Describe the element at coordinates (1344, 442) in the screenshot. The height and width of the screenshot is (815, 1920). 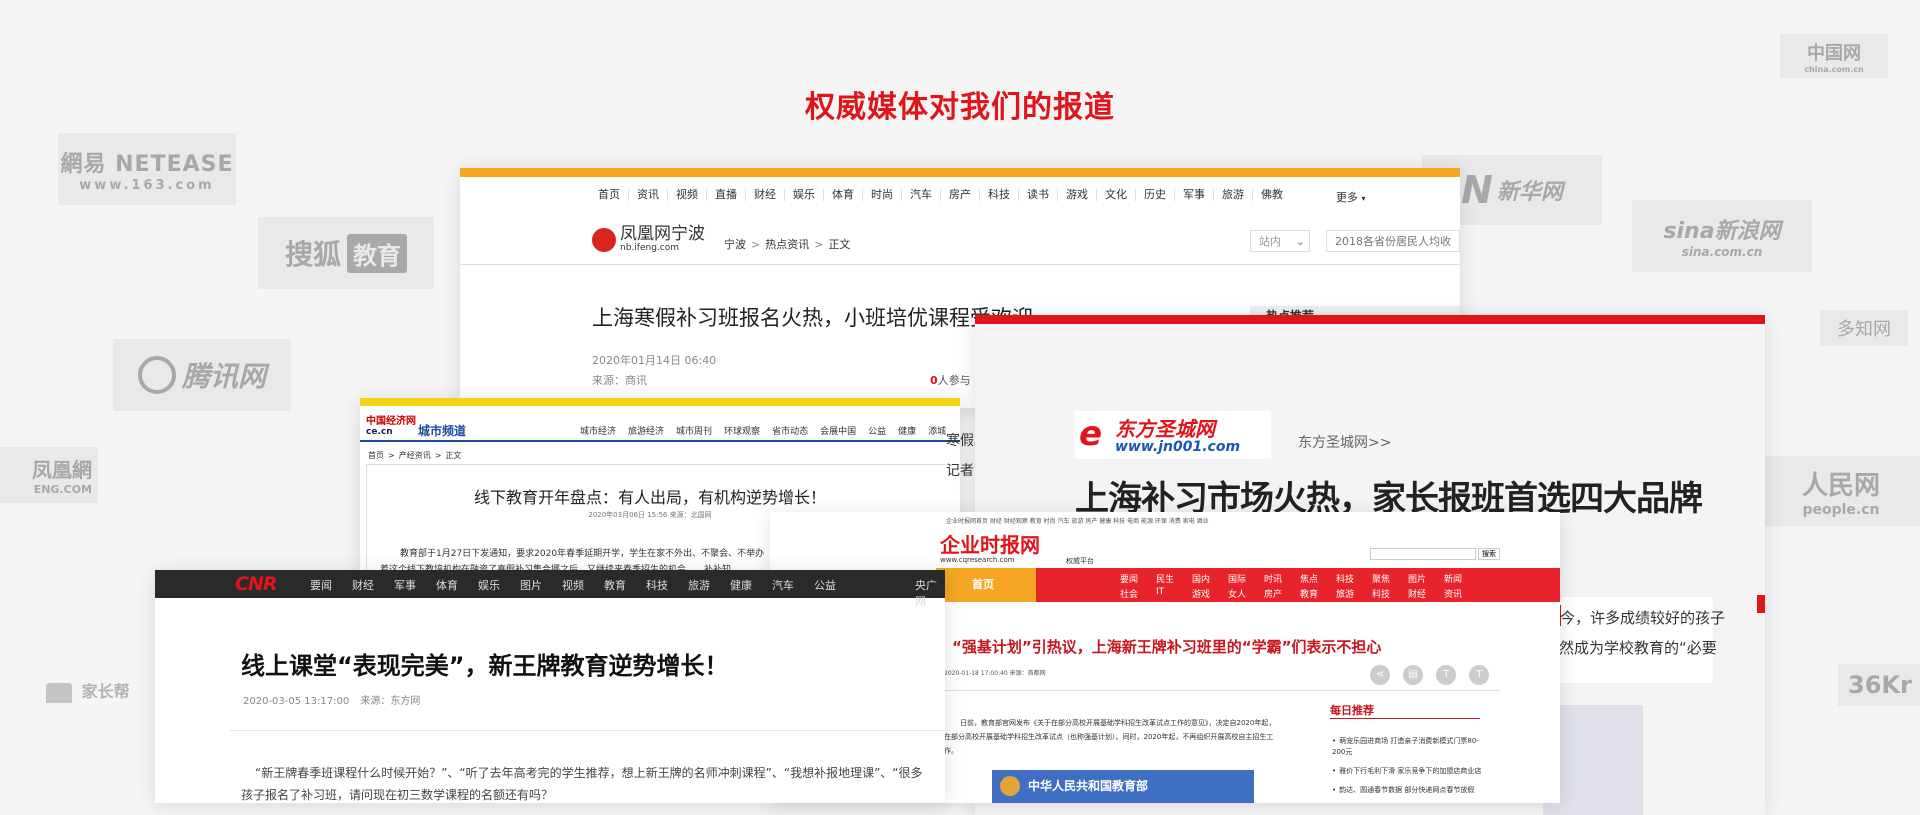
I see `jn001-breadcrumb: 东方圣城网>>` at that location.